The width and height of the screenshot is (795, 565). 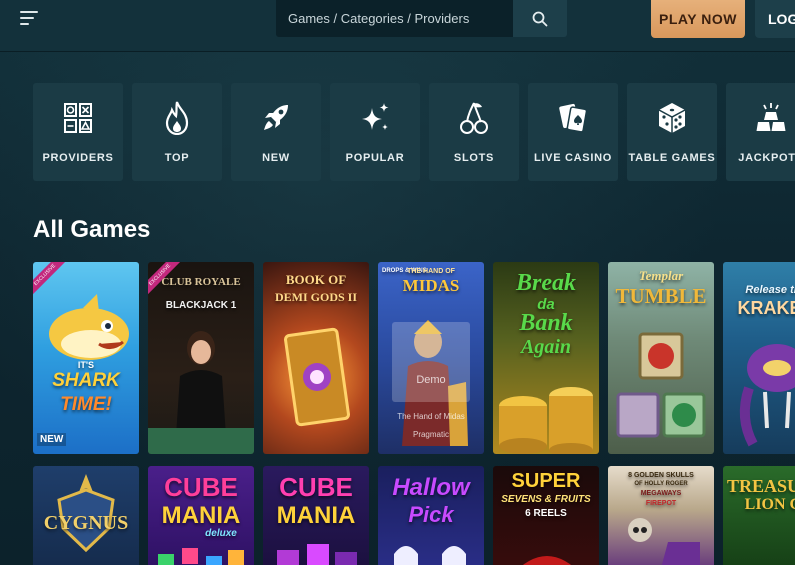 What do you see at coordinates (661, 493) in the screenshot?
I see `game-title: MEGAWAYS` at bounding box center [661, 493].